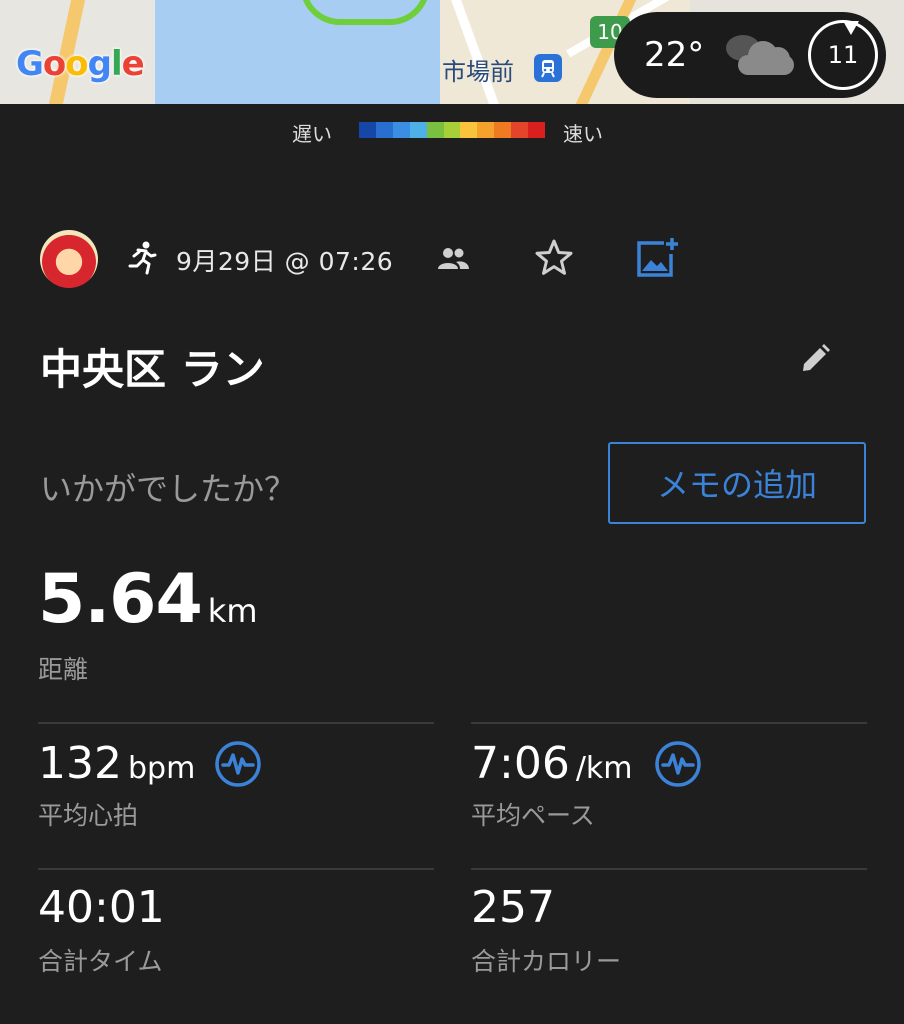 The width and height of the screenshot is (904, 1024). I want to click on distance-unit: km, so click(232, 611).